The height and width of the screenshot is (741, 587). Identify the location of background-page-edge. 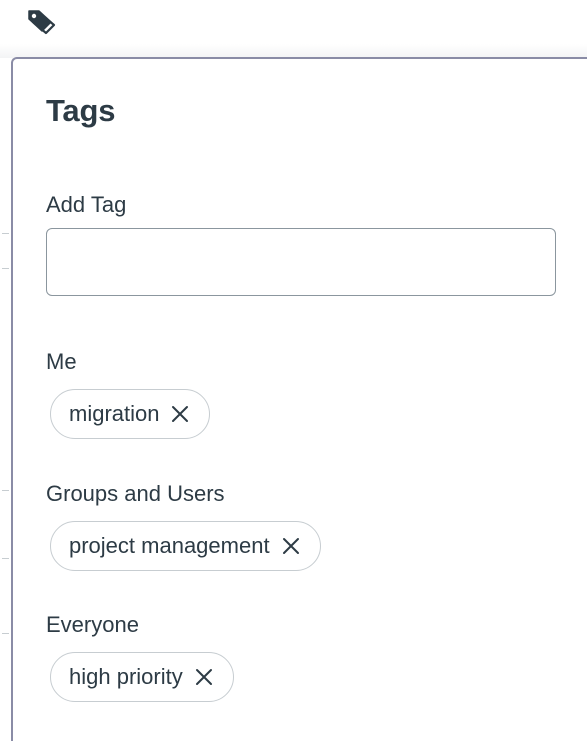
(5, 399).